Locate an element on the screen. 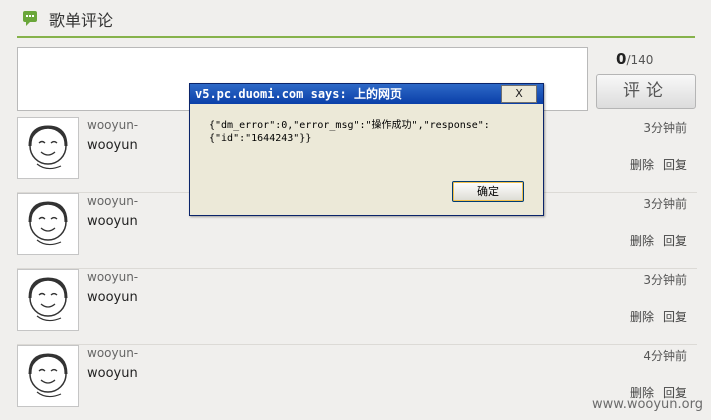 Image resolution: width=711 pixels, height=420 pixels. comment-icon is located at coordinates (30, 18).